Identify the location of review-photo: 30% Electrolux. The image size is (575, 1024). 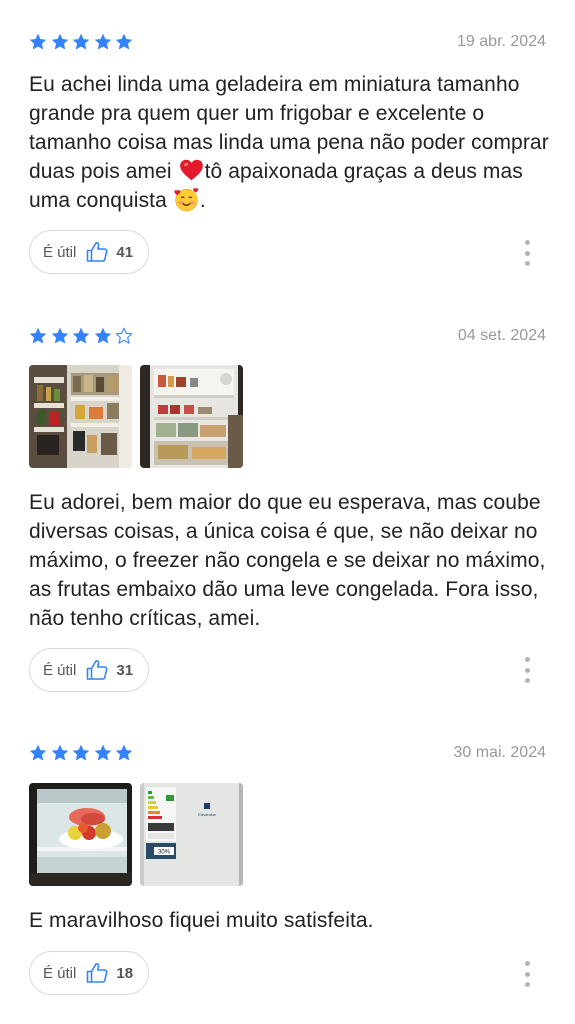
(191, 834).